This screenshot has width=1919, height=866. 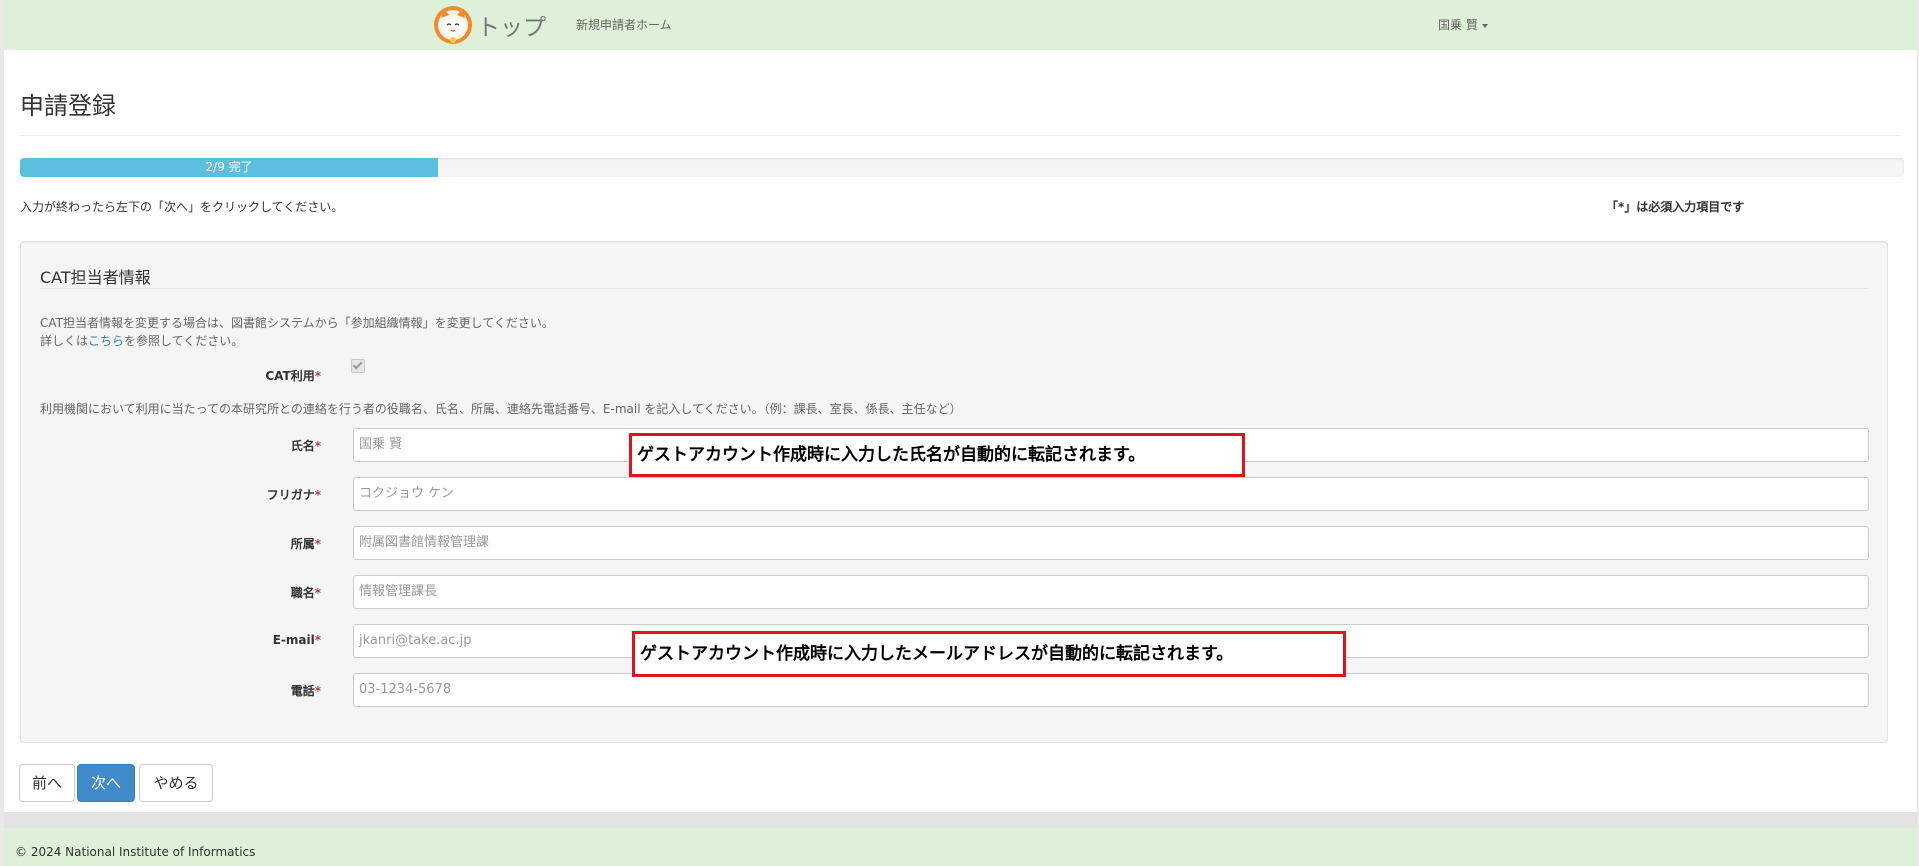 What do you see at coordinates (171, 494) in the screenshot?
I see `furigana-label: フリガナ*` at bounding box center [171, 494].